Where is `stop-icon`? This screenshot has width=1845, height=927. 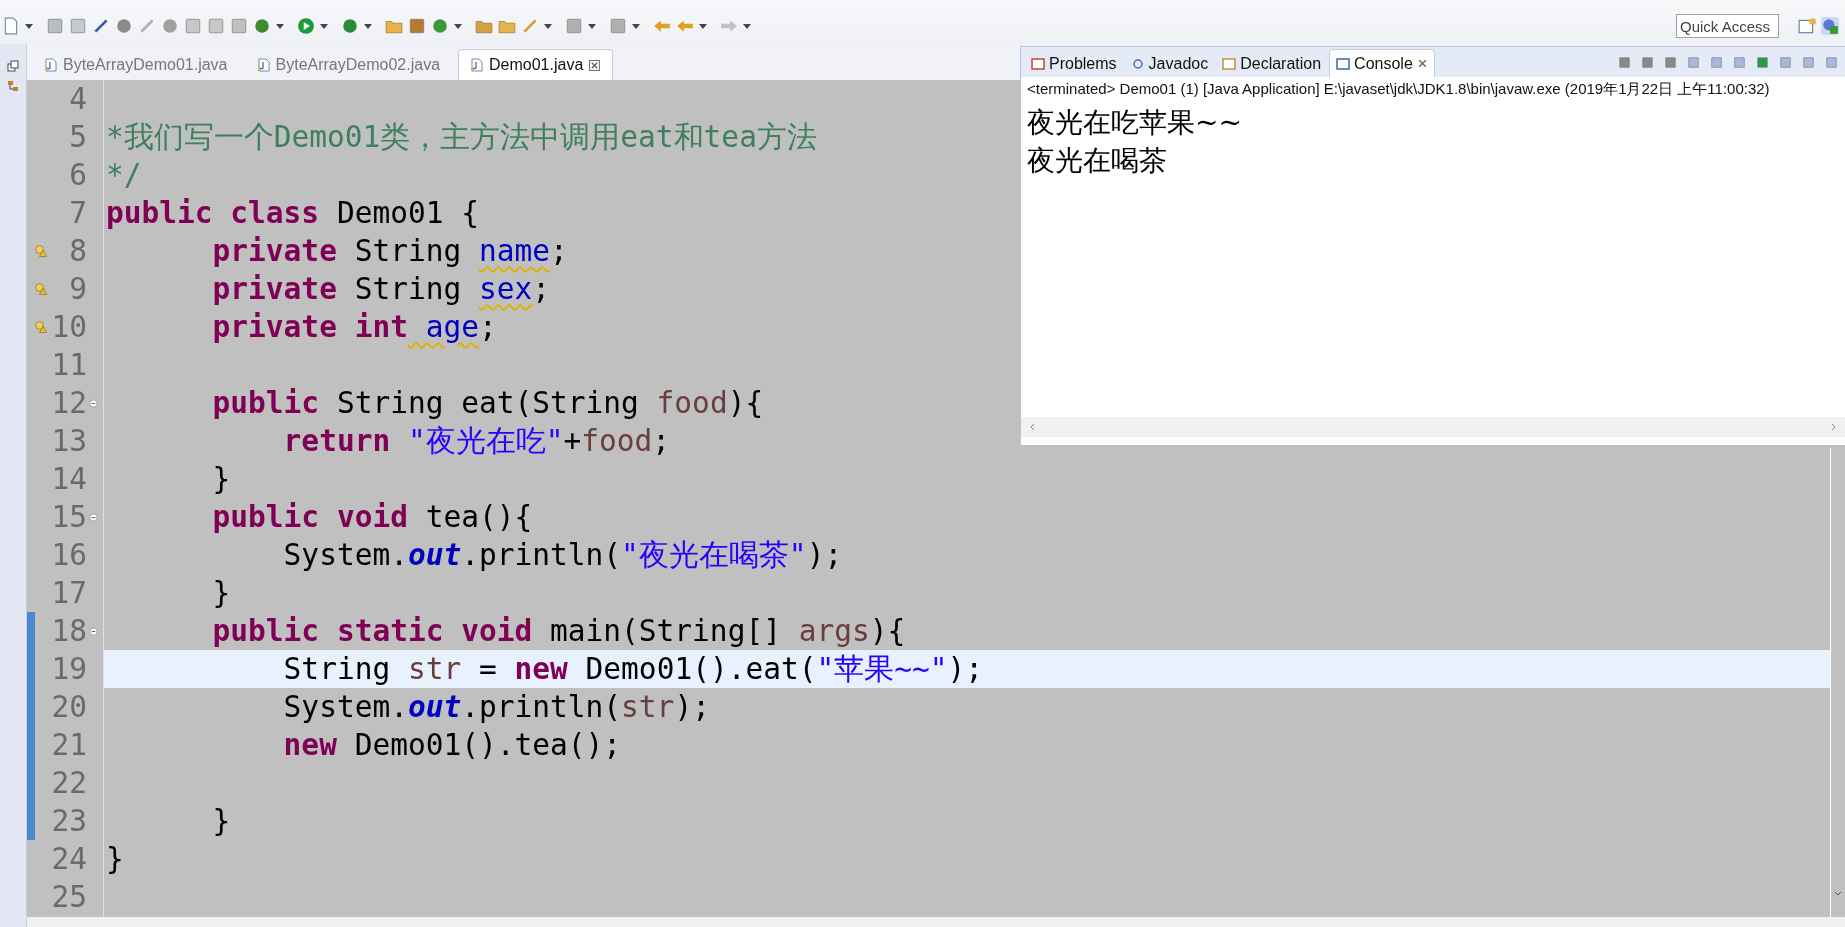
stop-icon is located at coordinates (1624, 62).